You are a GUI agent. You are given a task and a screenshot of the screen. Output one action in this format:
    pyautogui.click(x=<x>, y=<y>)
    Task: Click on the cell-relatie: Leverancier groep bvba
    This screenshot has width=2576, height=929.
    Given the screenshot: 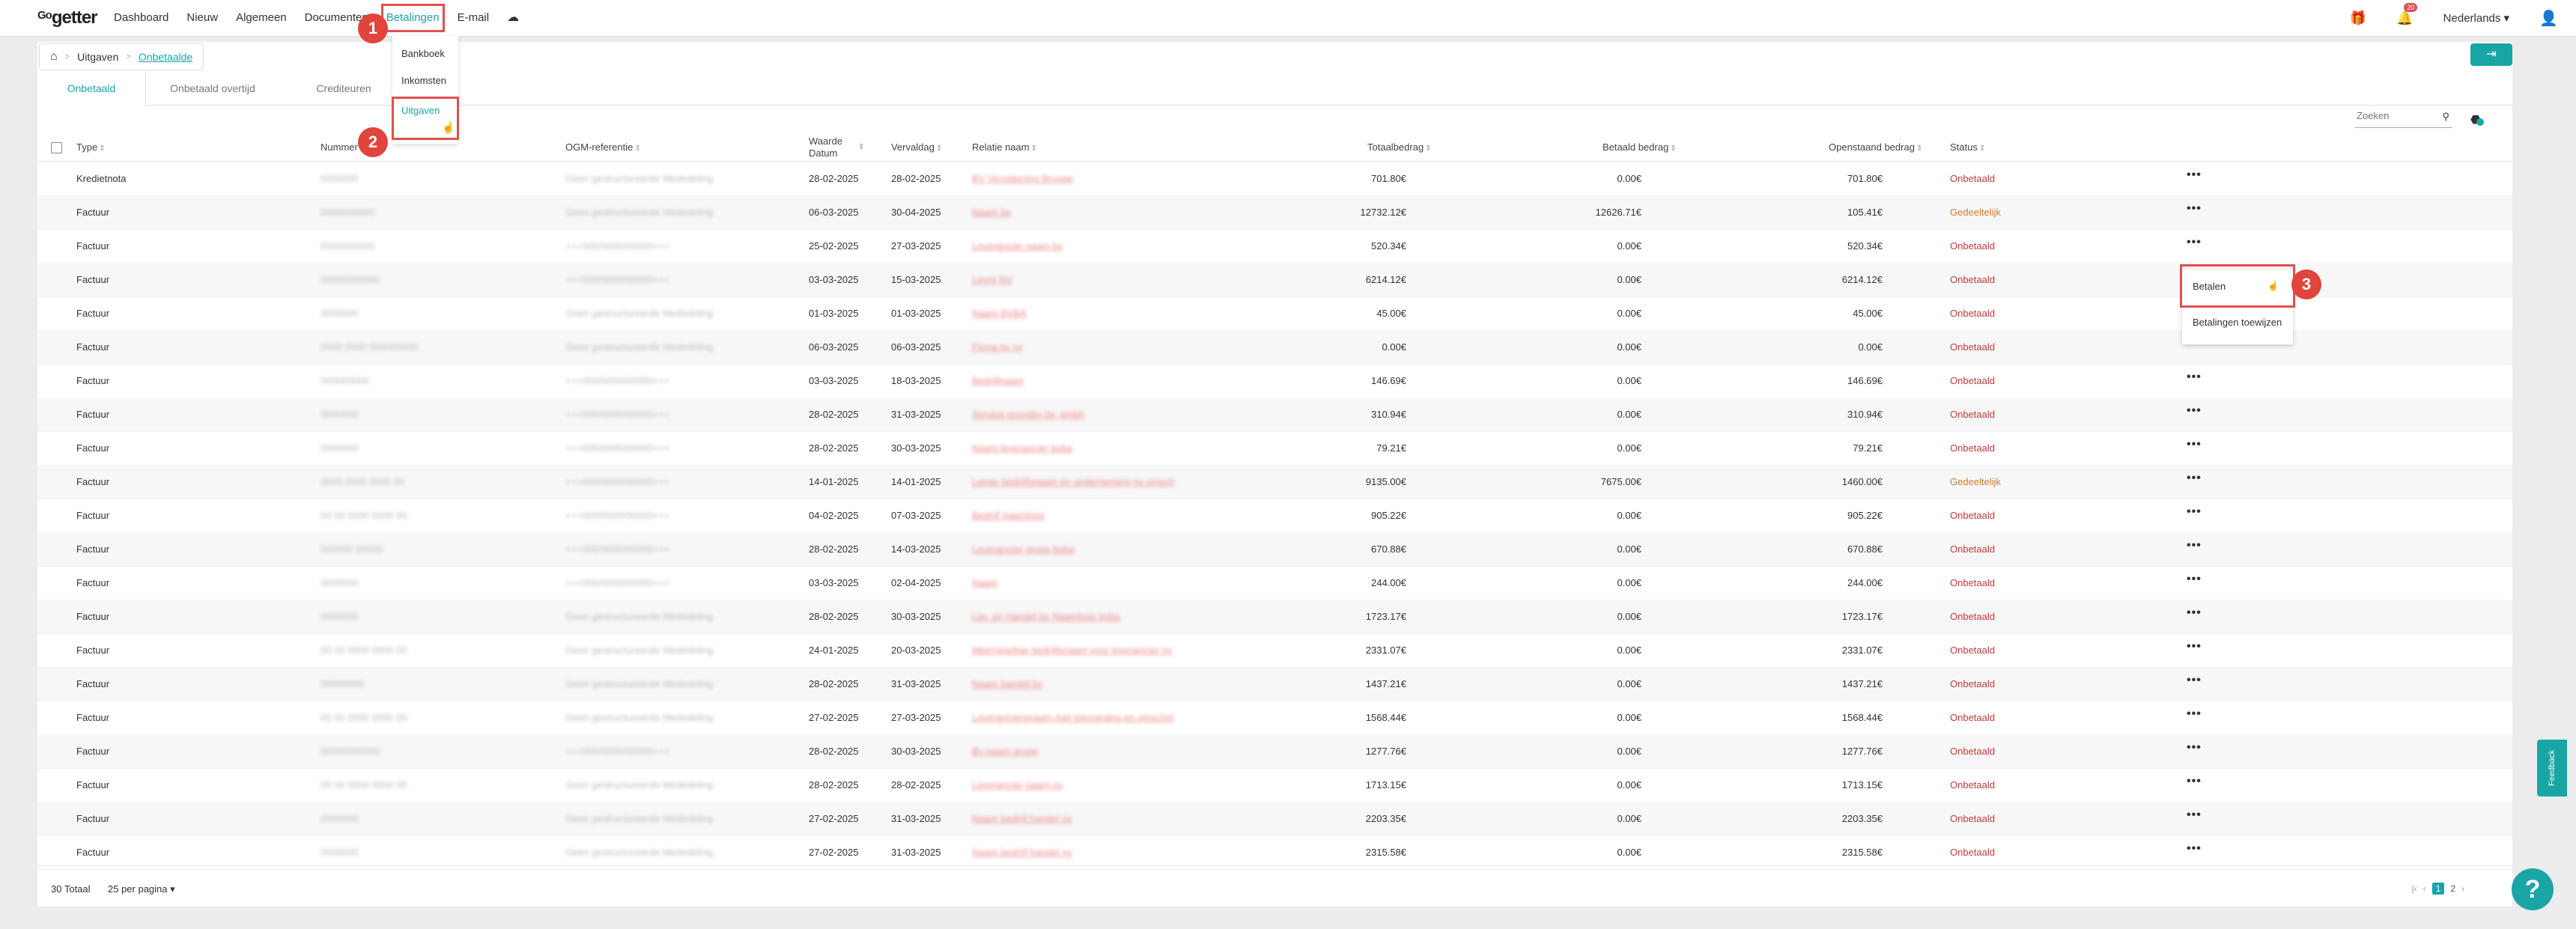 What is the action you would take?
    pyautogui.click(x=1023, y=549)
    